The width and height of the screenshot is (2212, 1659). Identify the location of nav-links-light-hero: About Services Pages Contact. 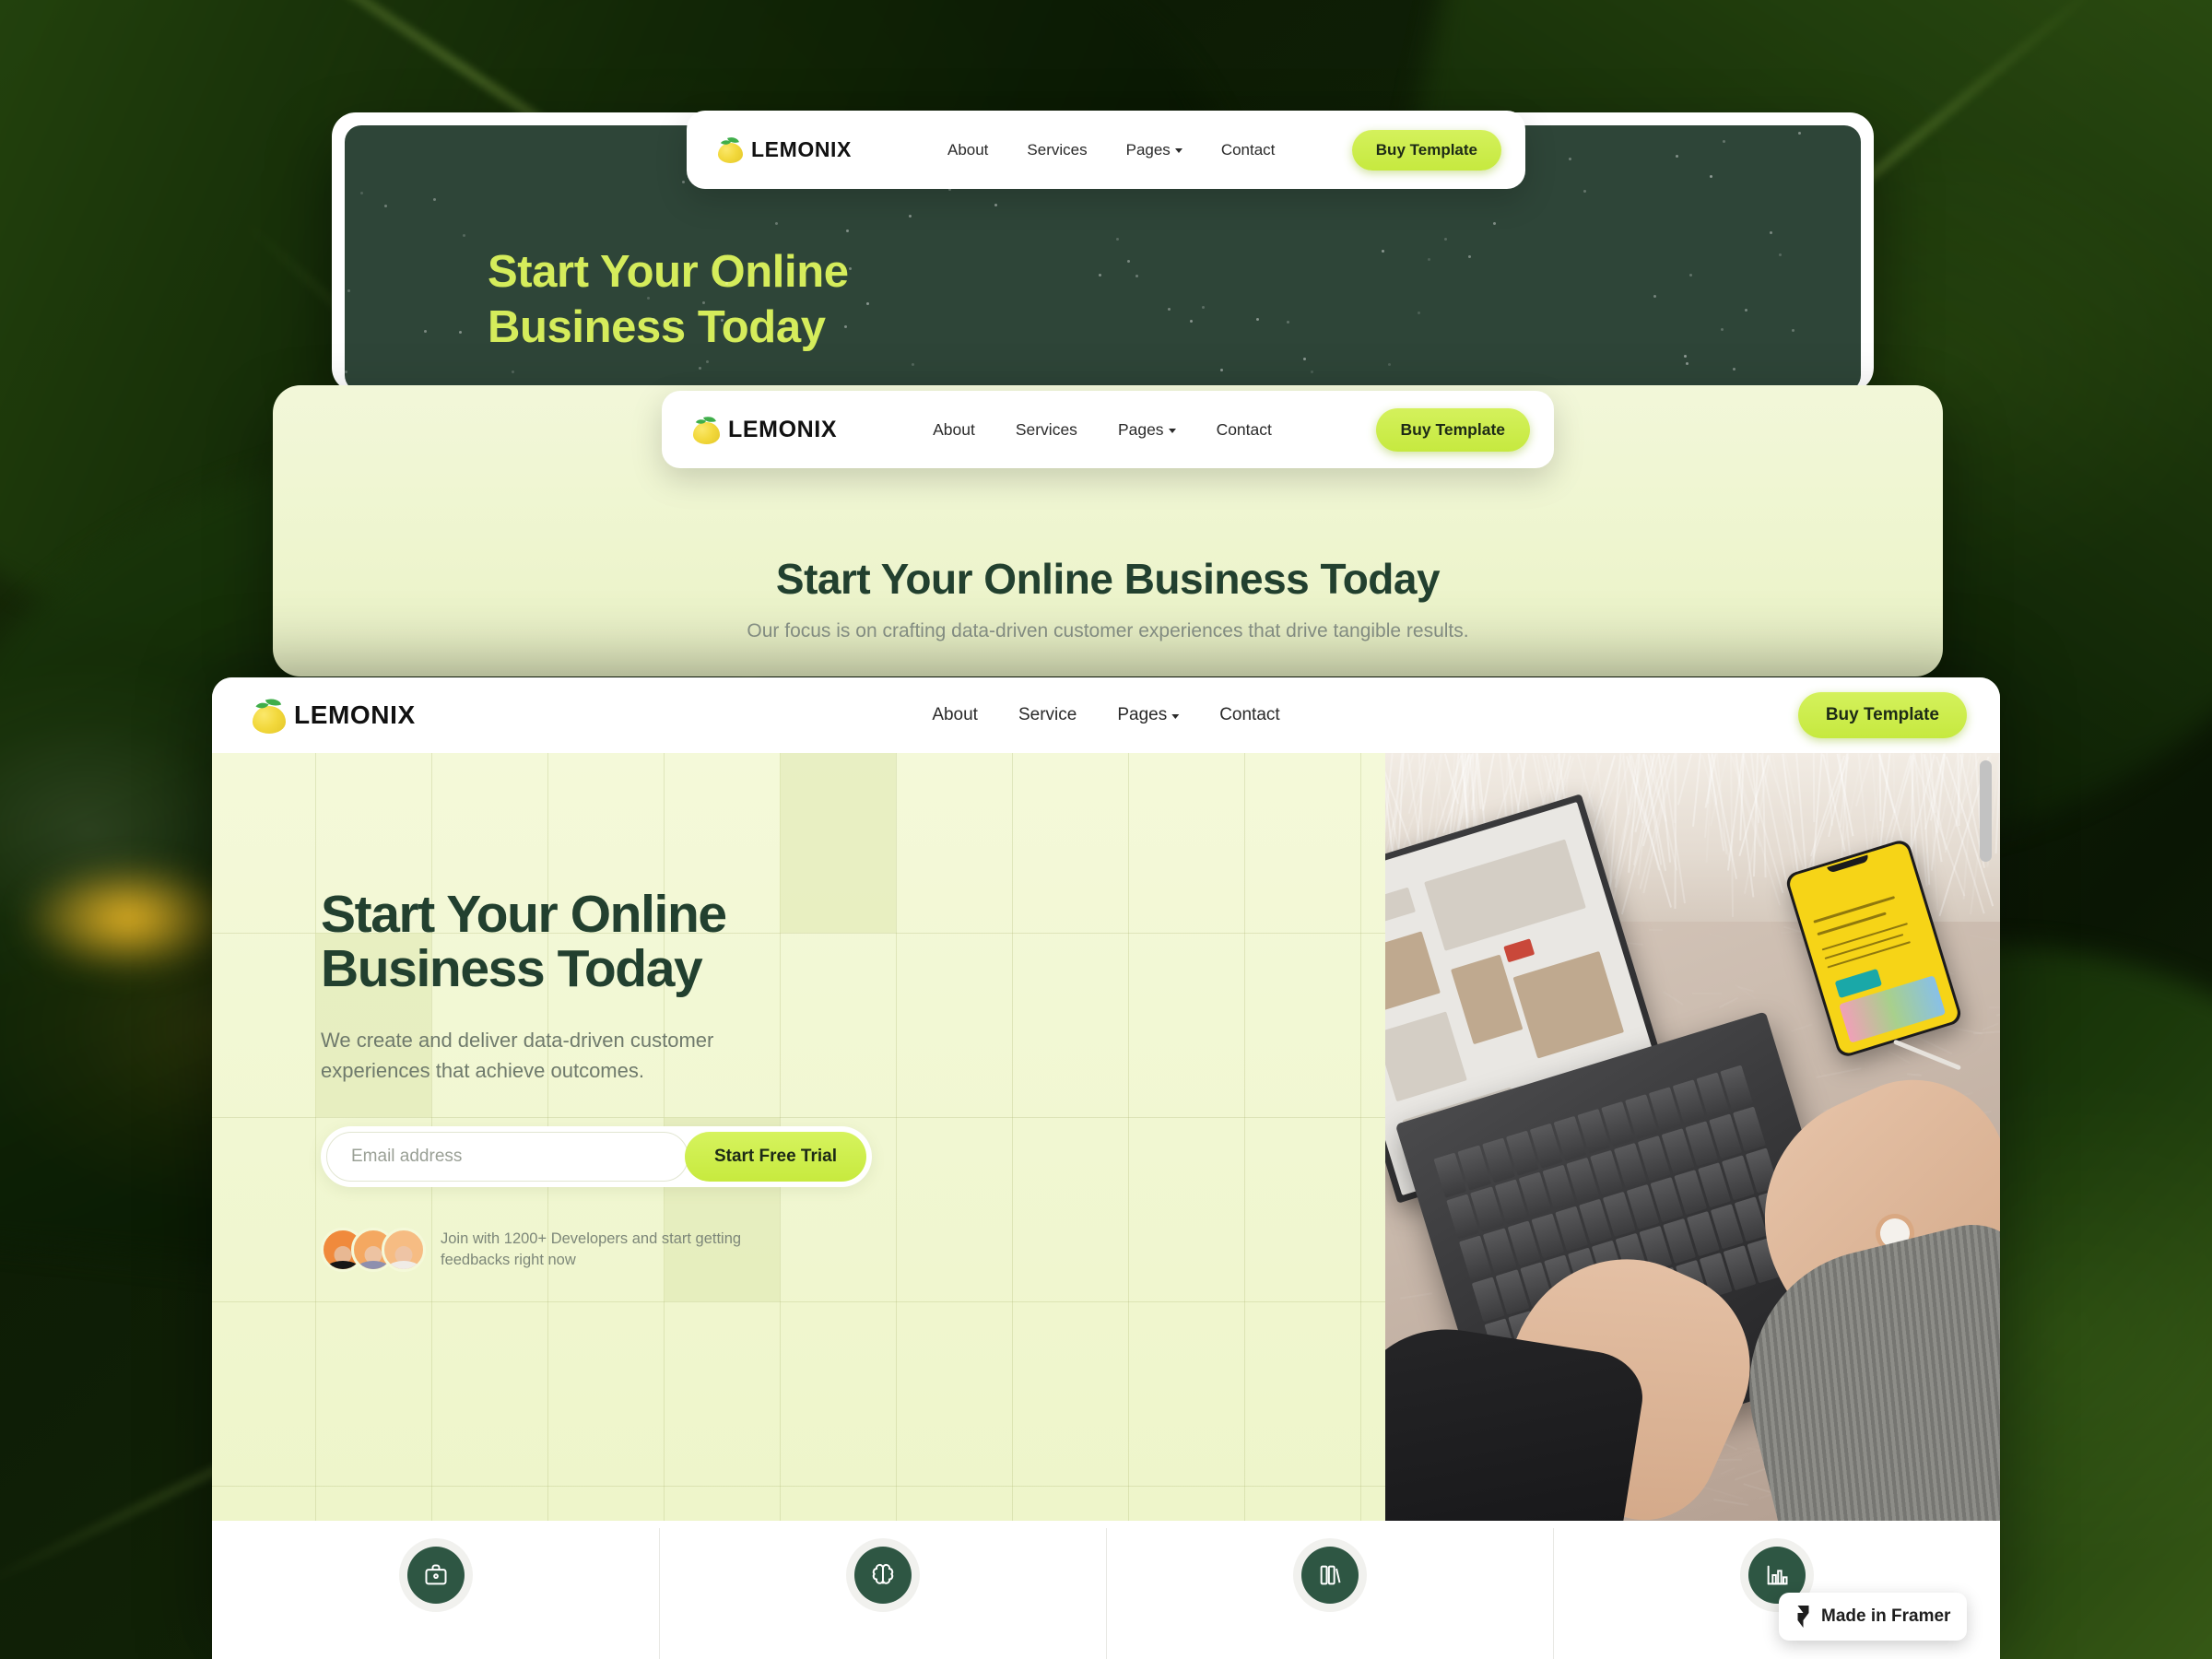
(1102, 430).